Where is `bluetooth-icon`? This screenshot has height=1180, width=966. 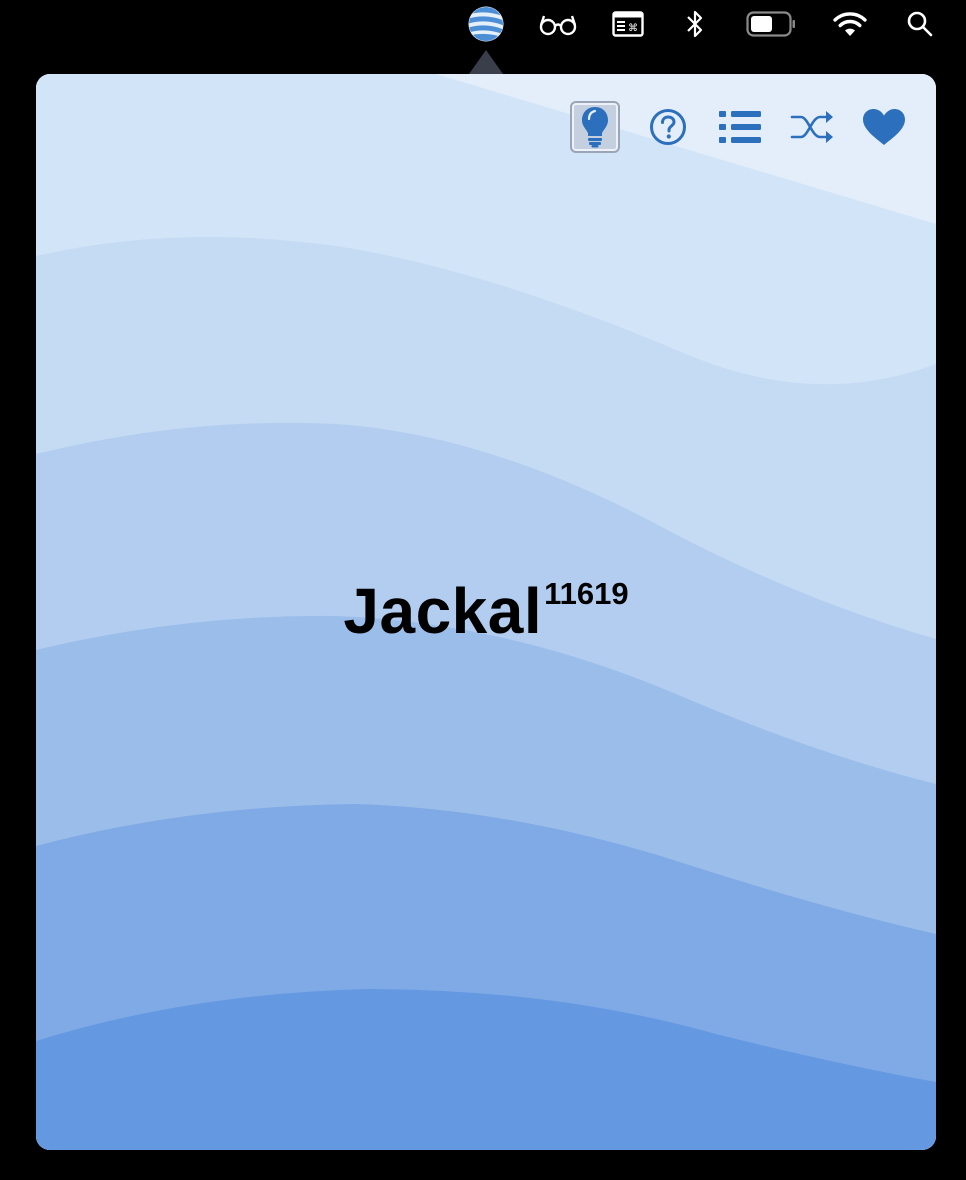
bluetooth-icon is located at coordinates (695, 24).